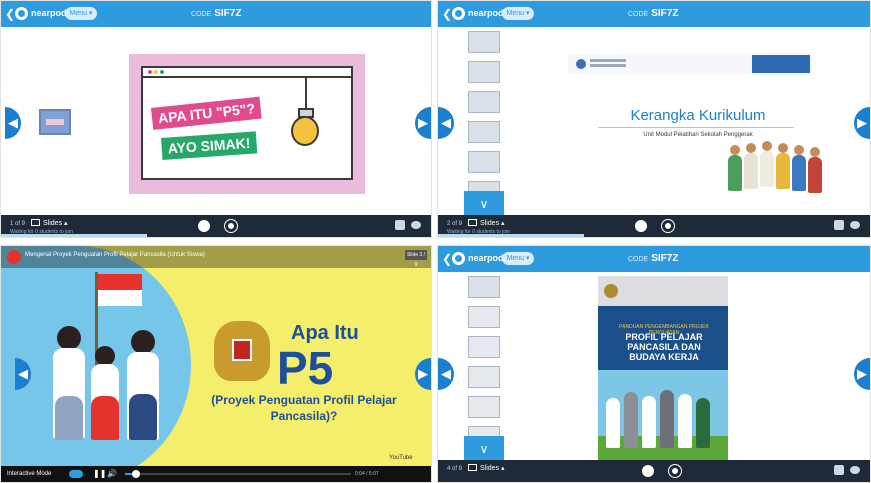 The image size is (871, 483). I want to click on ministry-logo-text, so click(608, 60).